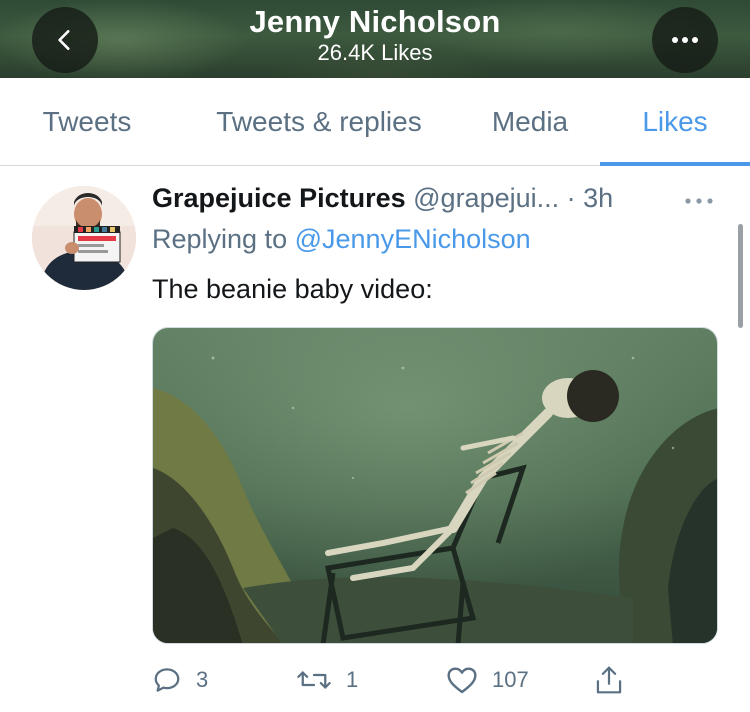 The image size is (750, 712). Describe the element at coordinates (598, 198) in the screenshot. I see `tweet-timestamp: 3h` at that location.